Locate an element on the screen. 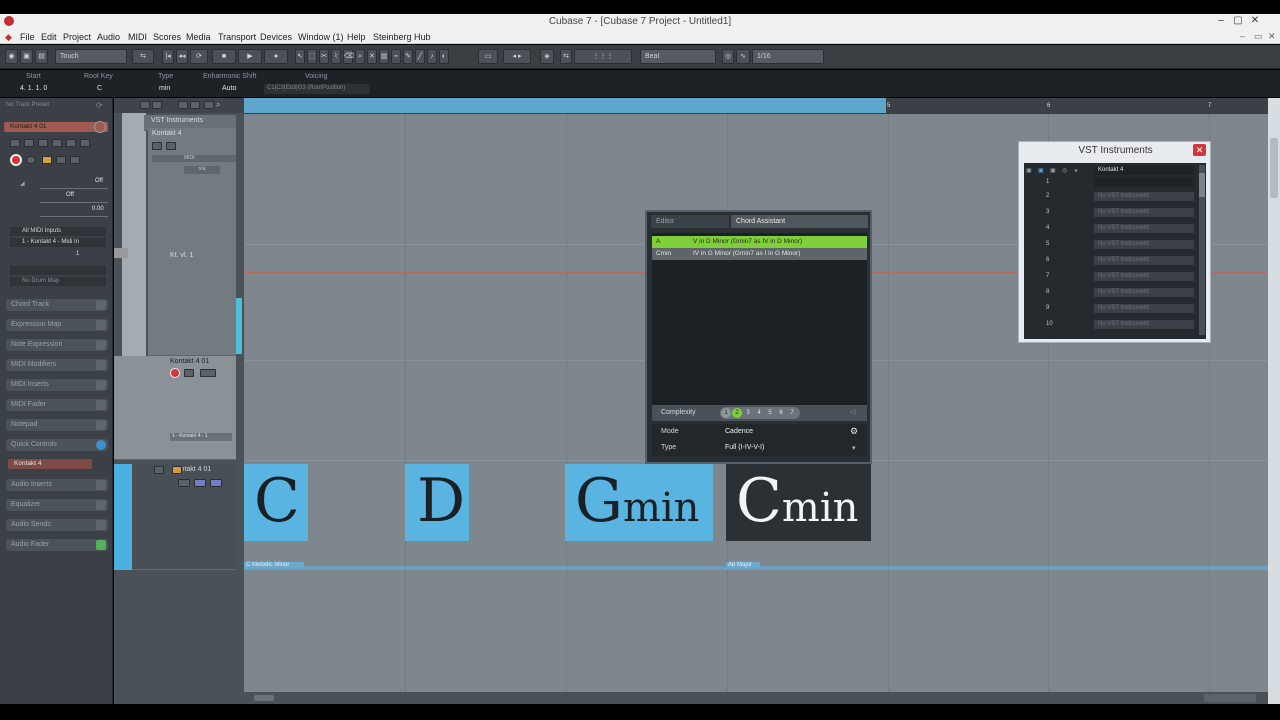 The height and width of the screenshot is (720, 1280). track-chord: Kontakt 4 01 is located at coordinates (184, 517).